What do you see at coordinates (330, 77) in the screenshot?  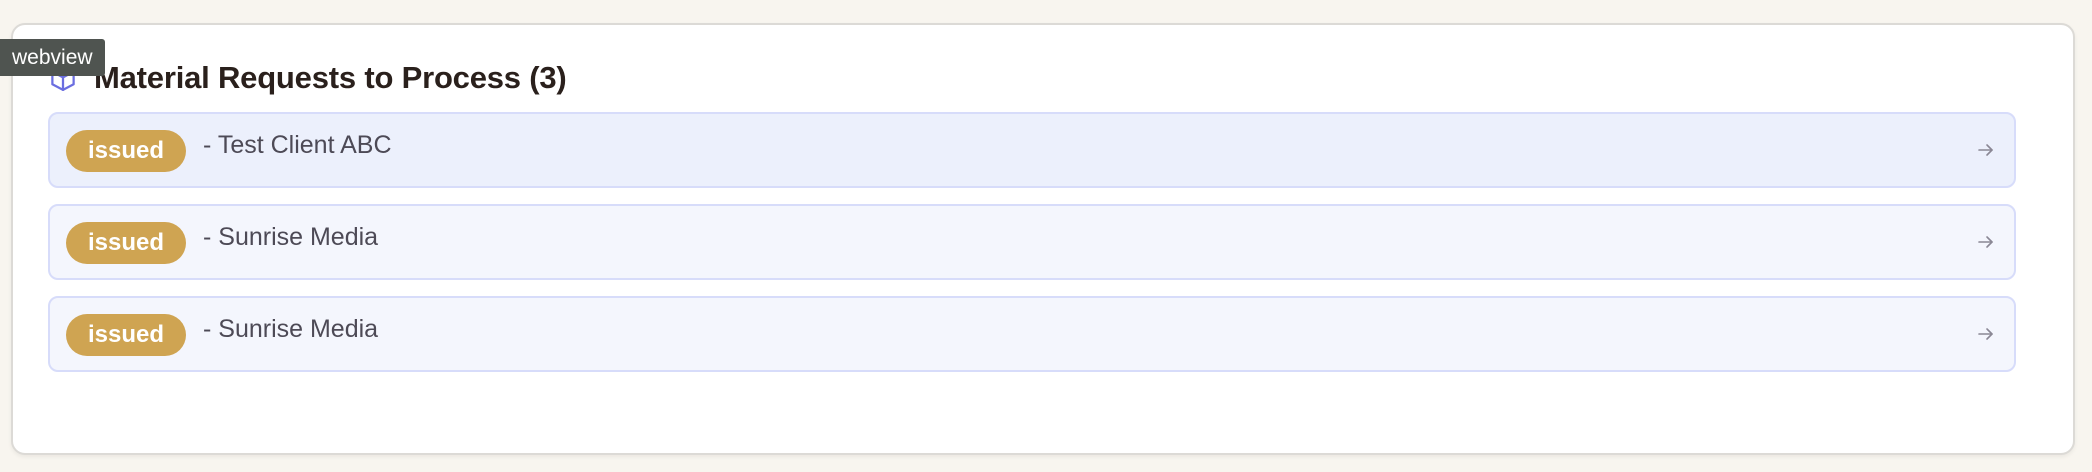 I see `panel-title: Material Requests to Process (3)` at bounding box center [330, 77].